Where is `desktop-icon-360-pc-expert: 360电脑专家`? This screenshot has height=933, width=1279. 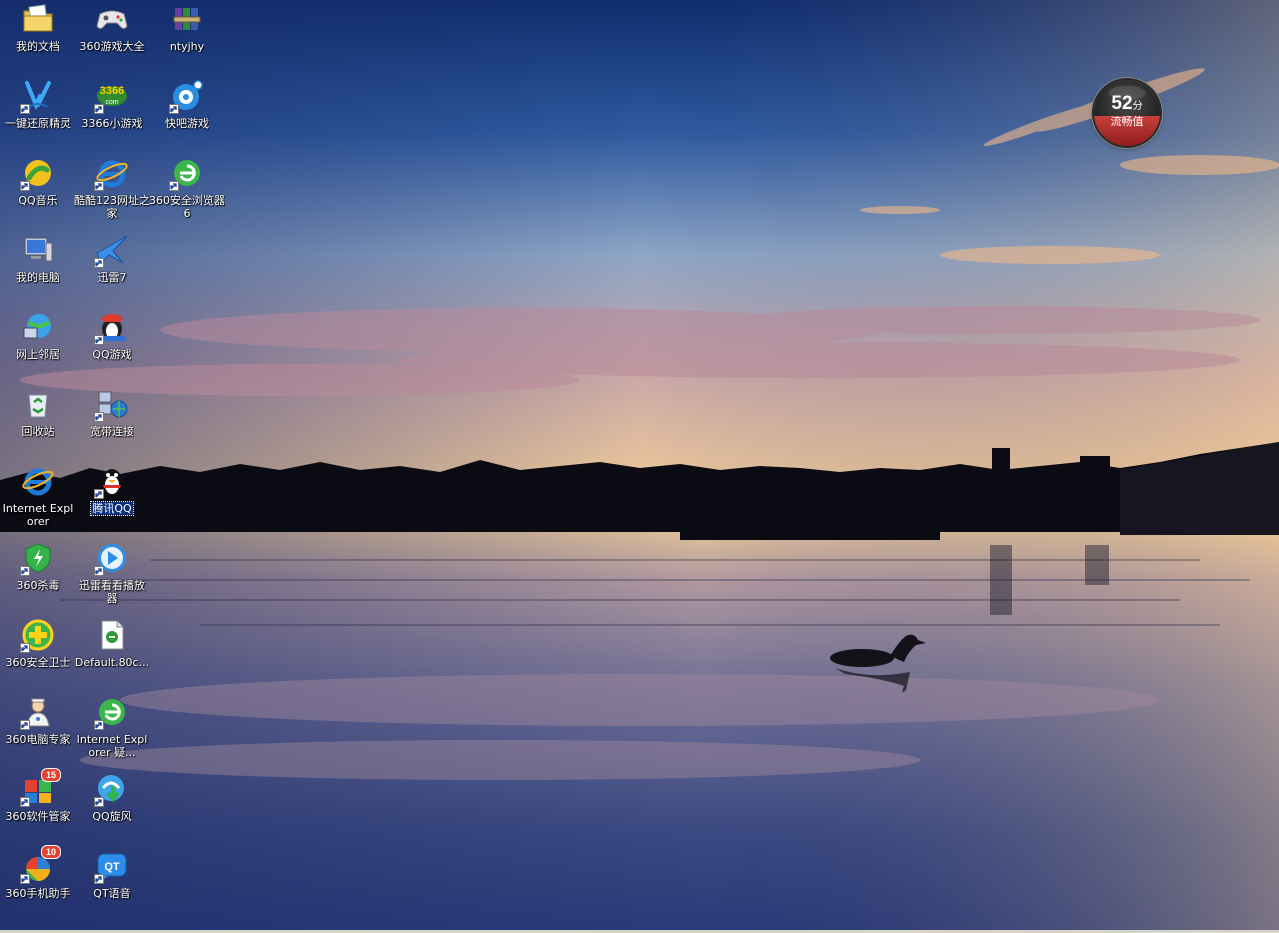 desktop-icon-360-pc-expert: 360电脑专家 is located at coordinates (38, 731).